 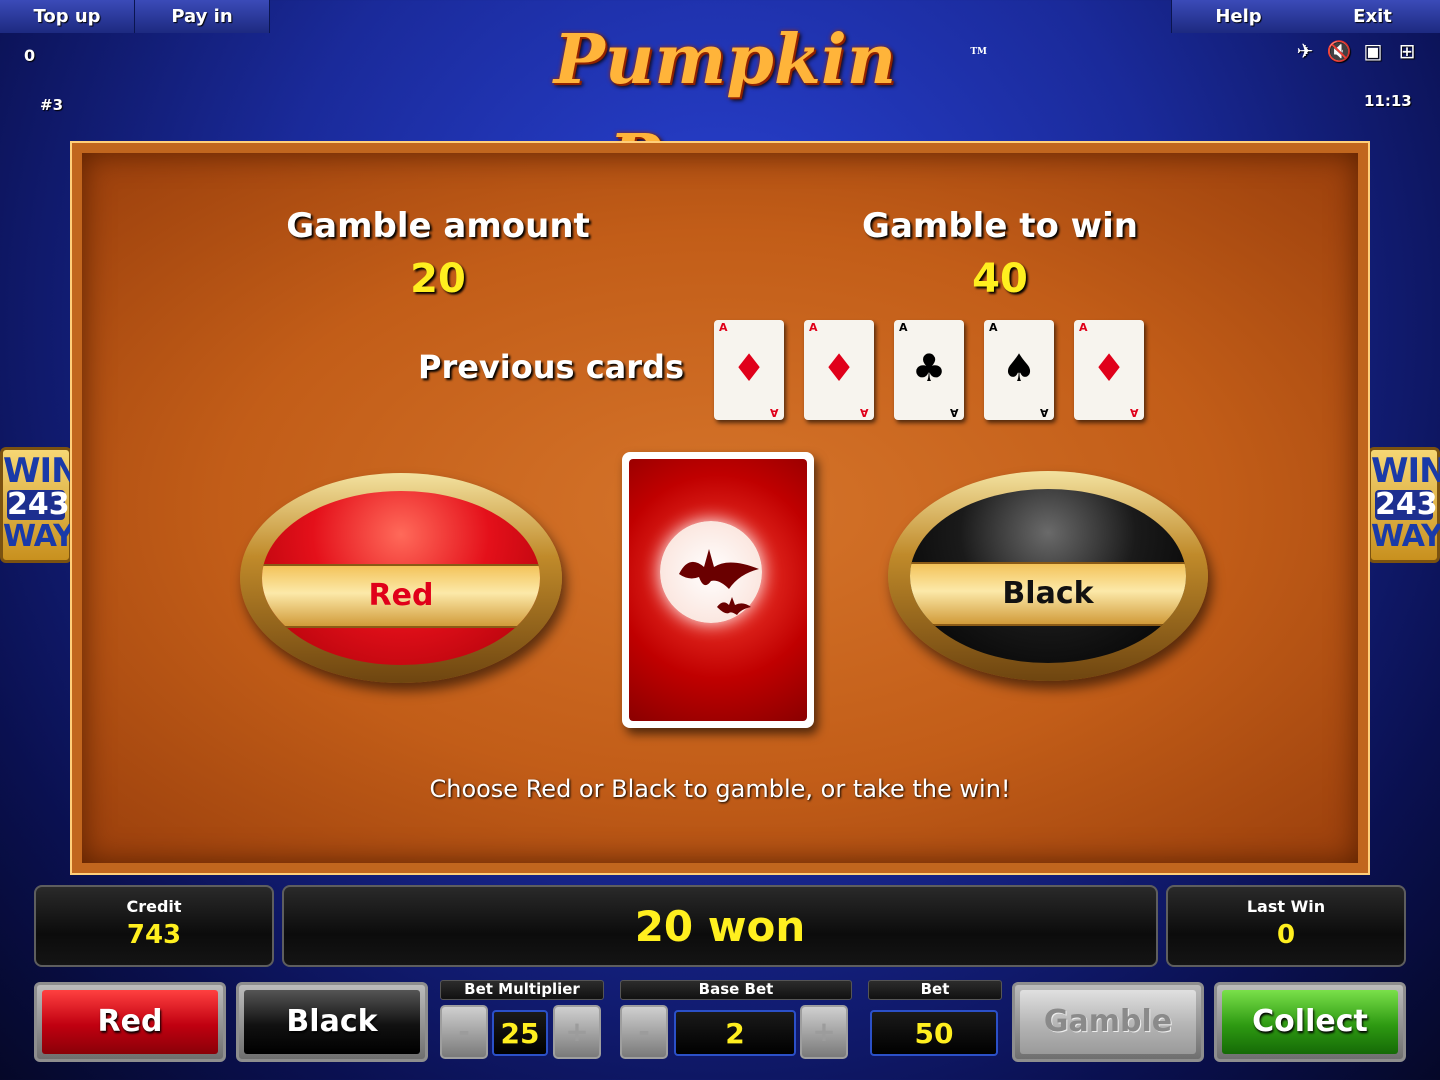 I want to click on red-choice-button: Red, so click(x=401, y=578).